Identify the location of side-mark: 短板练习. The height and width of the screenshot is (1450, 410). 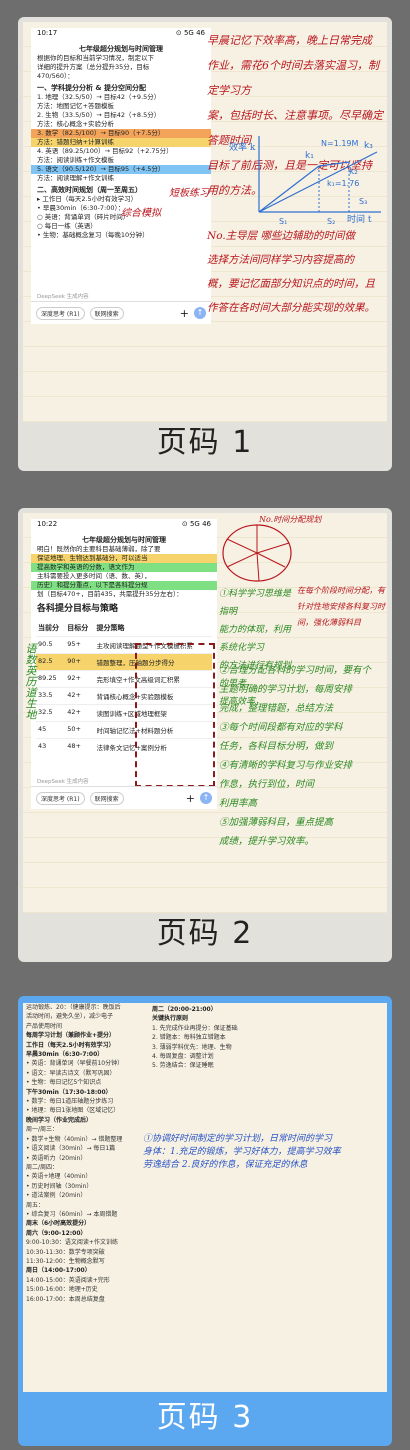
(189, 193).